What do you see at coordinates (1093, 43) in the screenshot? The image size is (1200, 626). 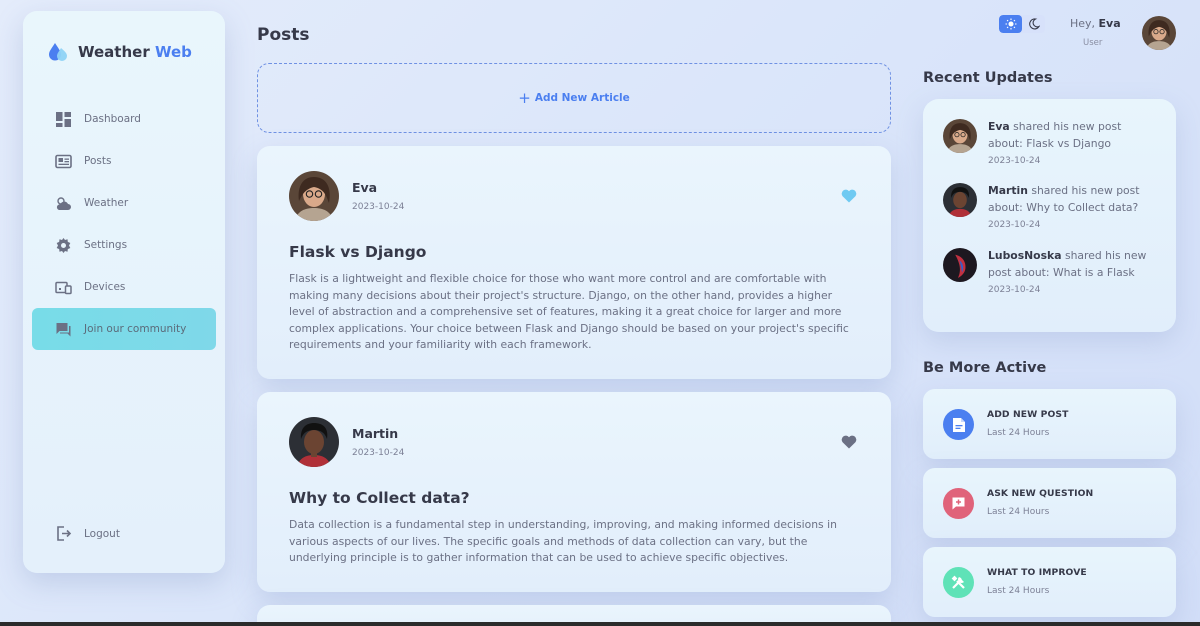 I see `user-role: User` at bounding box center [1093, 43].